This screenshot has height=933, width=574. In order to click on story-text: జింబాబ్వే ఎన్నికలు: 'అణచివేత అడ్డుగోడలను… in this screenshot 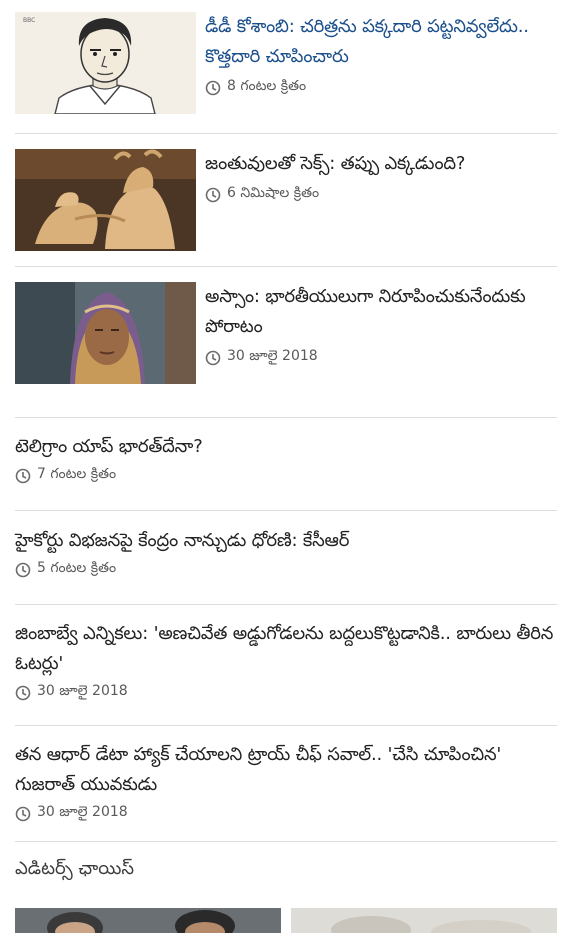, I will do `click(286, 660)`.